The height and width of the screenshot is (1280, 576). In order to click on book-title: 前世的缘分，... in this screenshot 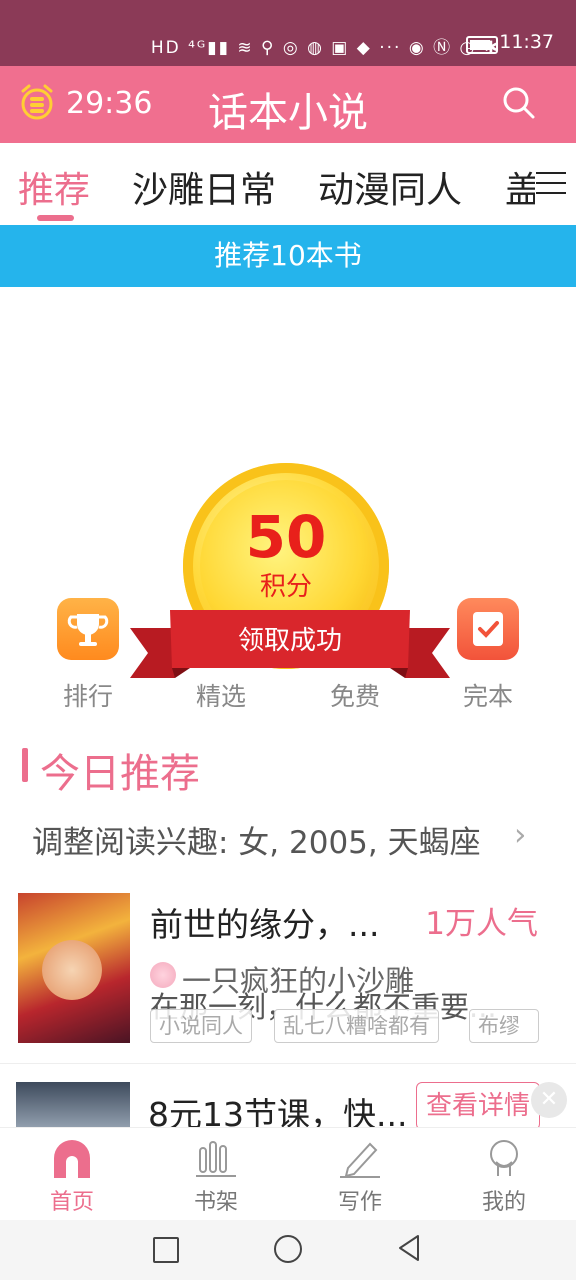, I will do `click(264, 922)`.